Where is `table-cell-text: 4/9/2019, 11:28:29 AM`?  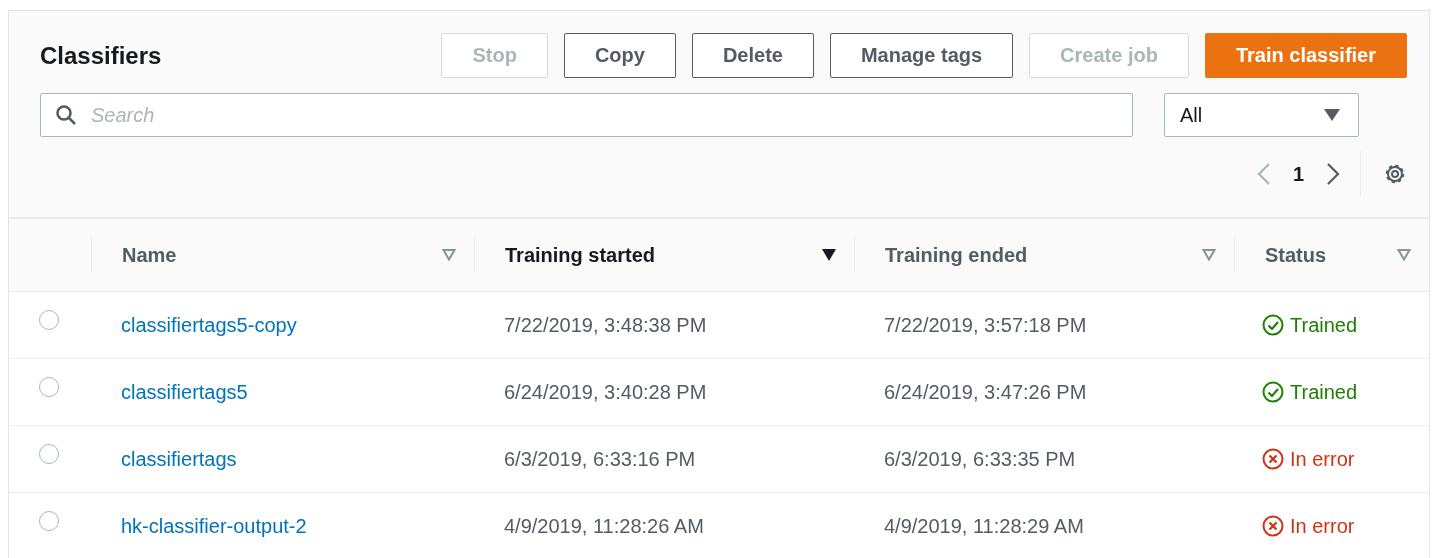 table-cell-text: 4/9/2019, 11:28:29 AM is located at coordinates (984, 526).